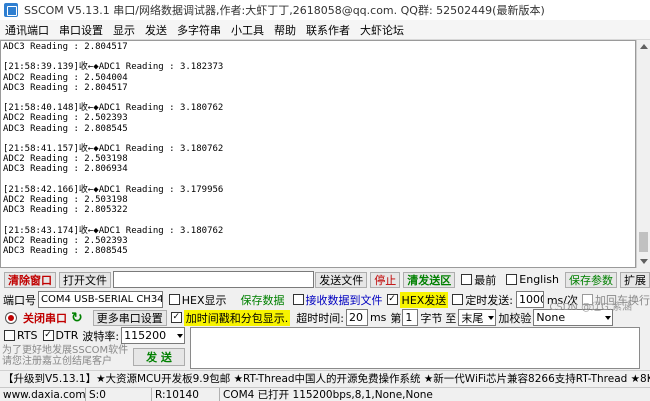 This screenshot has width=650, height=401. What do you see at coordinates (635, 279) in the screenshot?
I see `expand-button: 扩展` at bounding box center [635, 279].